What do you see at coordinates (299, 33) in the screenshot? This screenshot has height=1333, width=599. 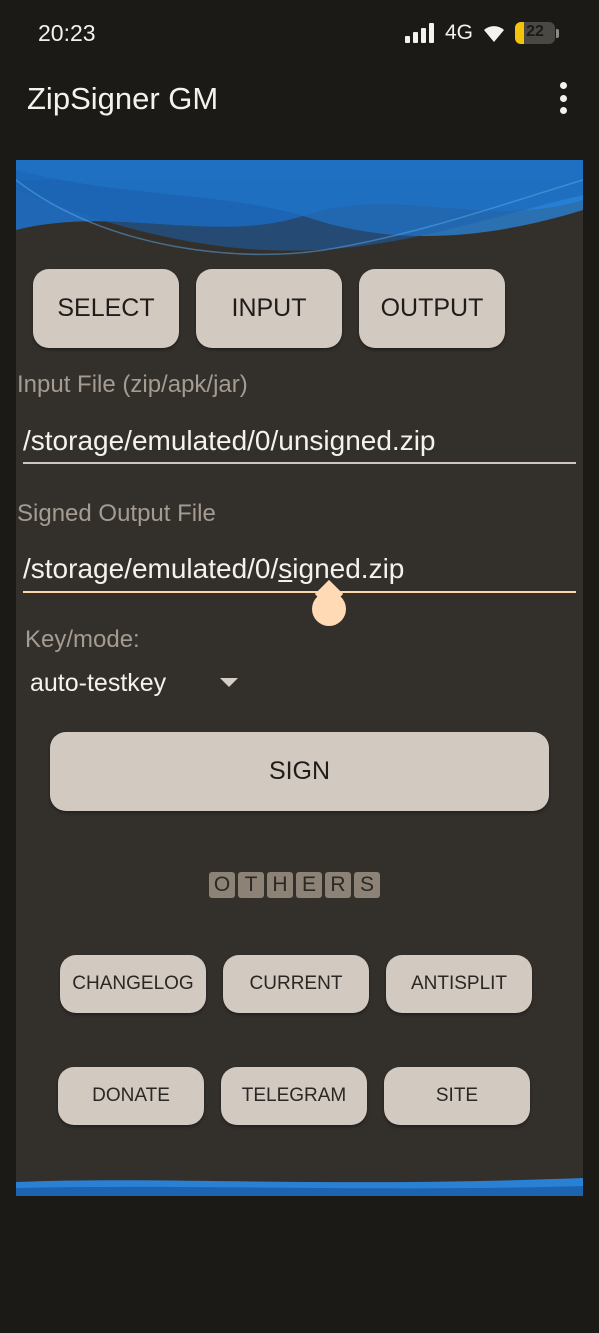 I see `status-bar: 20:23 4G 22` at bounding box center [299, 33].